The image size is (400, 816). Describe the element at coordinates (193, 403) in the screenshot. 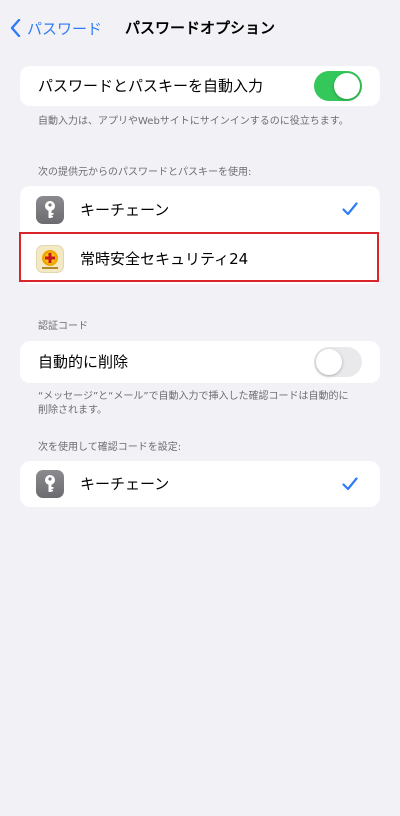

I see `codes-note: “メッセージ”と“メール”で自動入力で挿入した確認コードは自動的に削除されます。` at that location.